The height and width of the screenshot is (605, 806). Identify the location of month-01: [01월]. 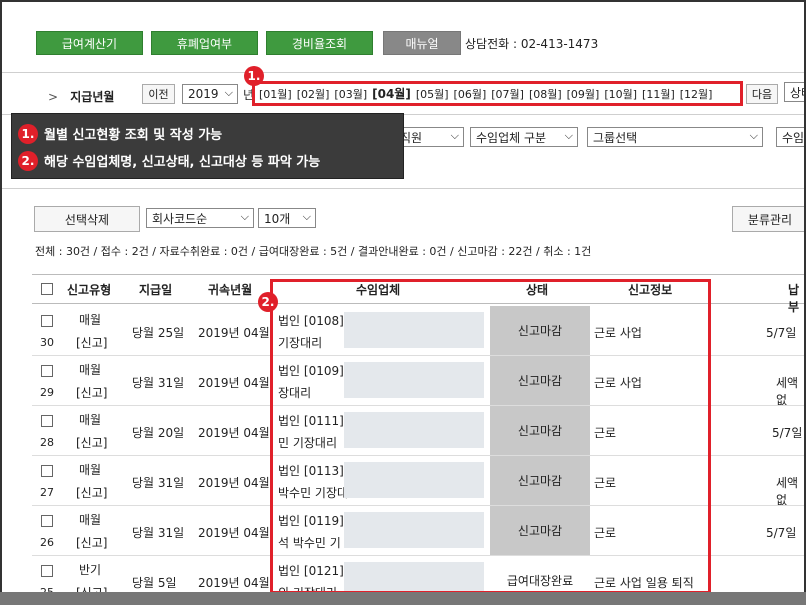
(275, 94).